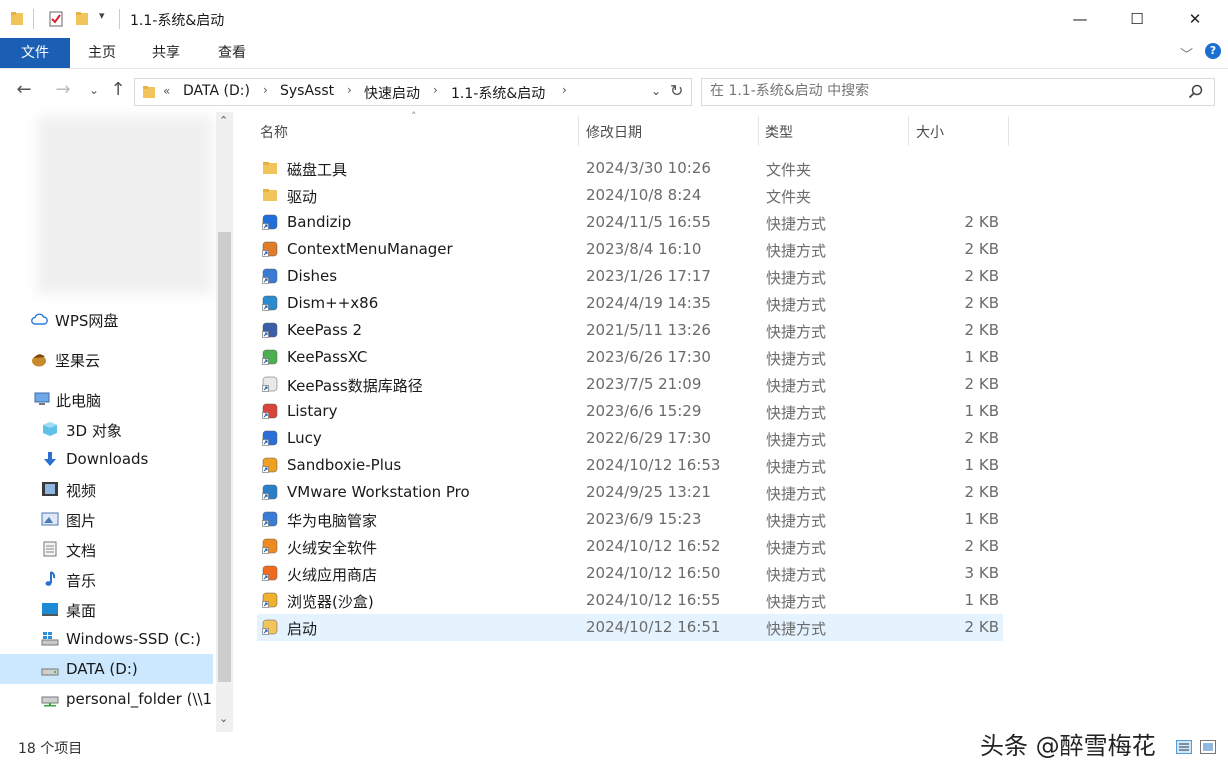  Describe the element at coordinates (630, 195) in the screenshot. I see `file-row: 驱动 2024/10/8 8:24 文件夹` at that location.